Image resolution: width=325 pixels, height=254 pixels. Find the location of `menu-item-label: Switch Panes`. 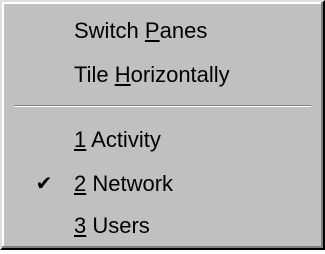

menu-item-label: Switch Panes is located at coordinates (141, 30).